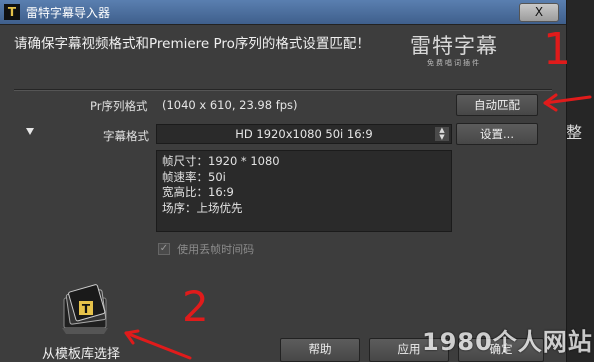 Image resolution: width=594 pixels, height=362 pixels. I want to click on annotation-number-two: 2, so click(195, 306).